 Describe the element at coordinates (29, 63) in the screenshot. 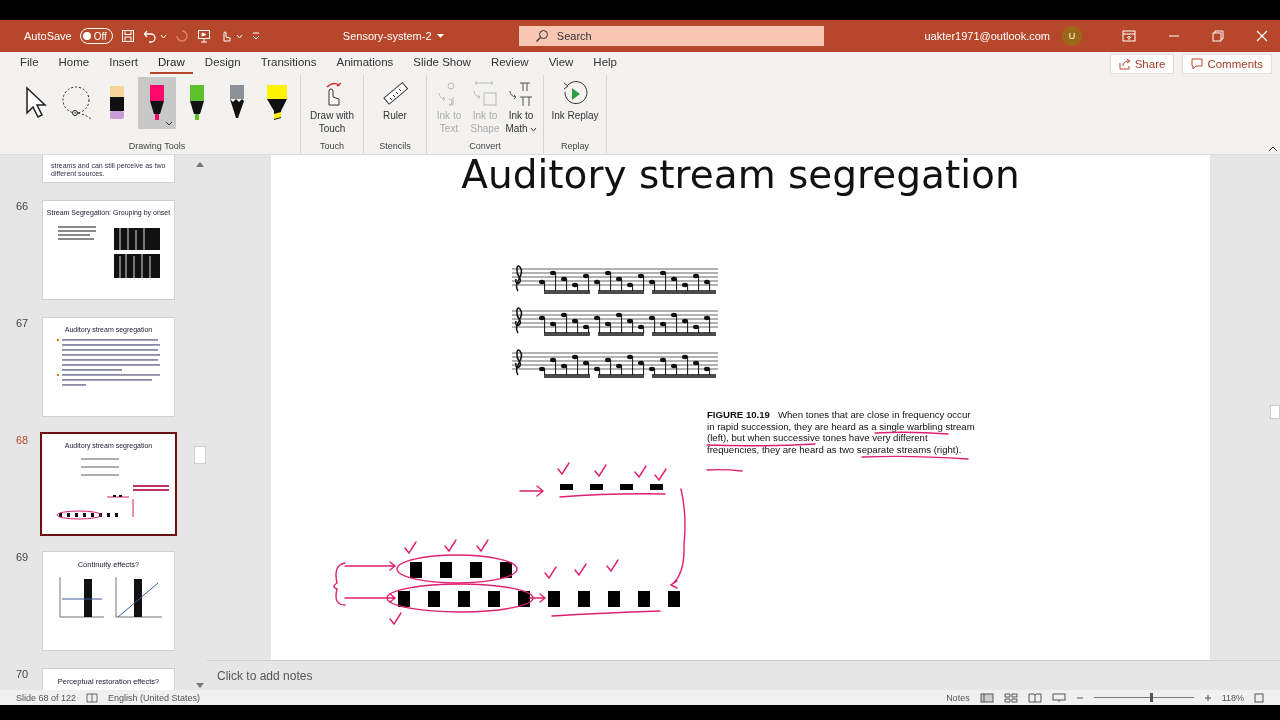

I see `ribbon-tab: File` at that location.